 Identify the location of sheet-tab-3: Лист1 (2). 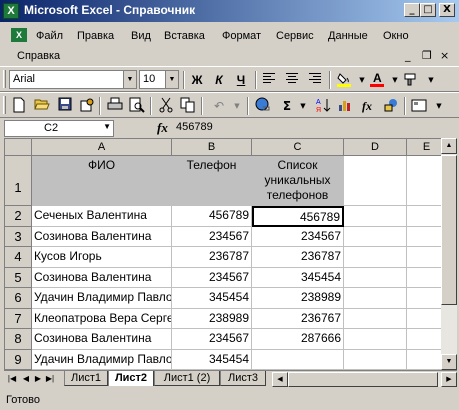
(187, 378).